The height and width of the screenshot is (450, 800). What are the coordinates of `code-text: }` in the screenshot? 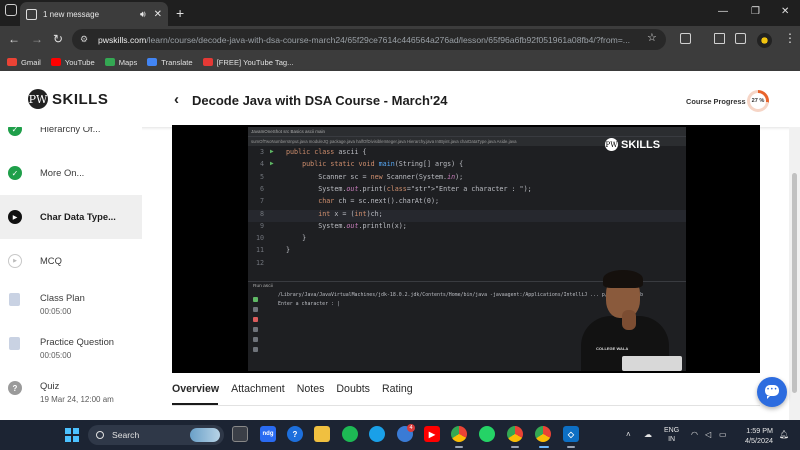 It's located at (288, 250).